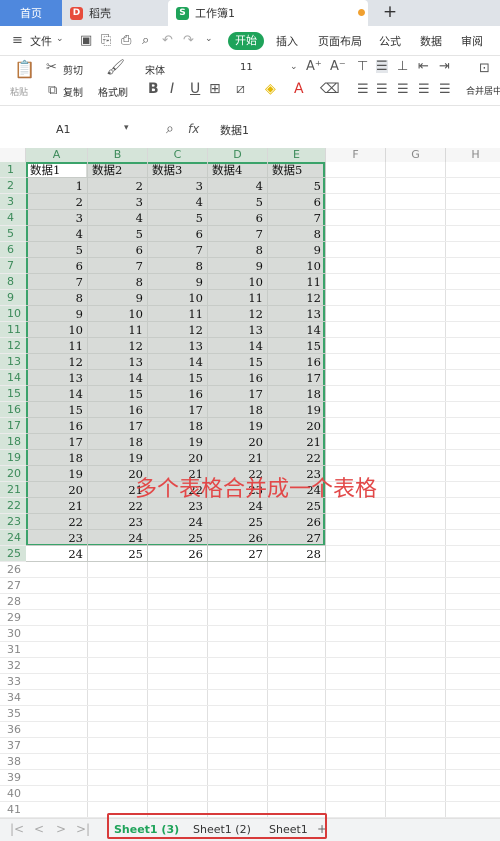 This screenshot has width=500, height=841. What do you see at coordinates (238, 155) in the screenshot?
I see `column-header-d: D` at bounding box center [238, 155].